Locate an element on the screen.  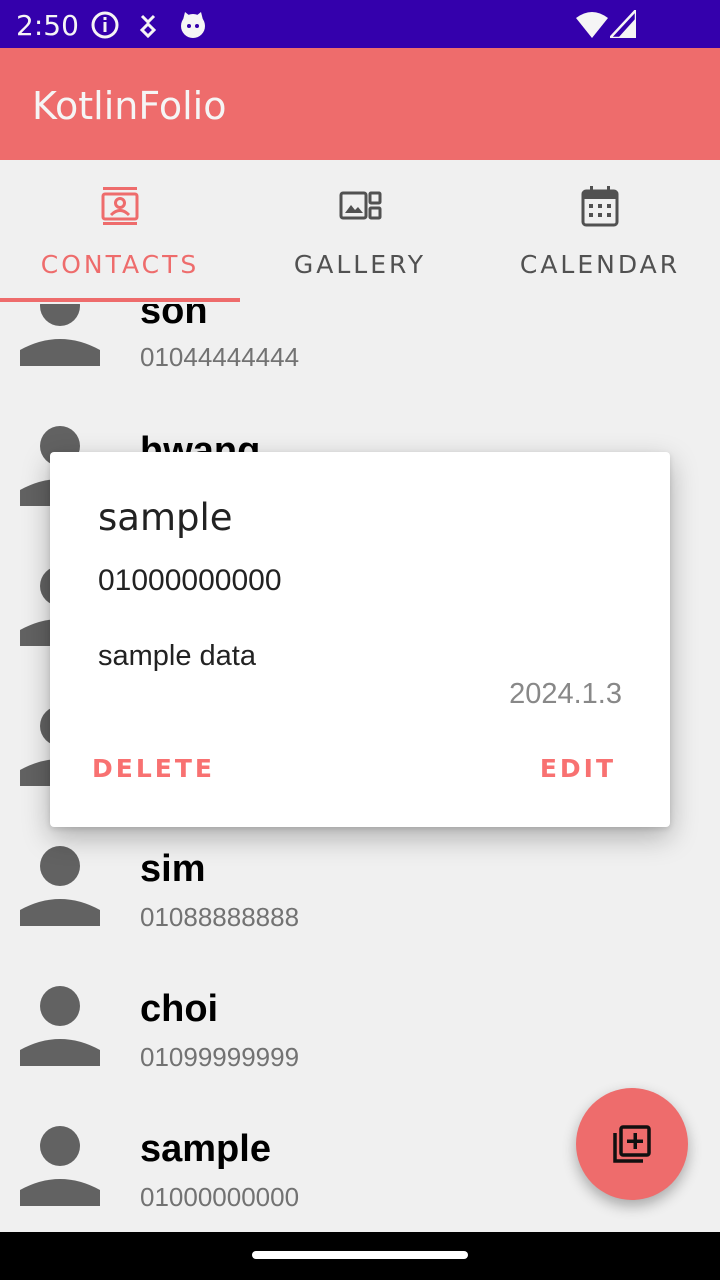
navigation-bar is located at coordinates (360, 1256).